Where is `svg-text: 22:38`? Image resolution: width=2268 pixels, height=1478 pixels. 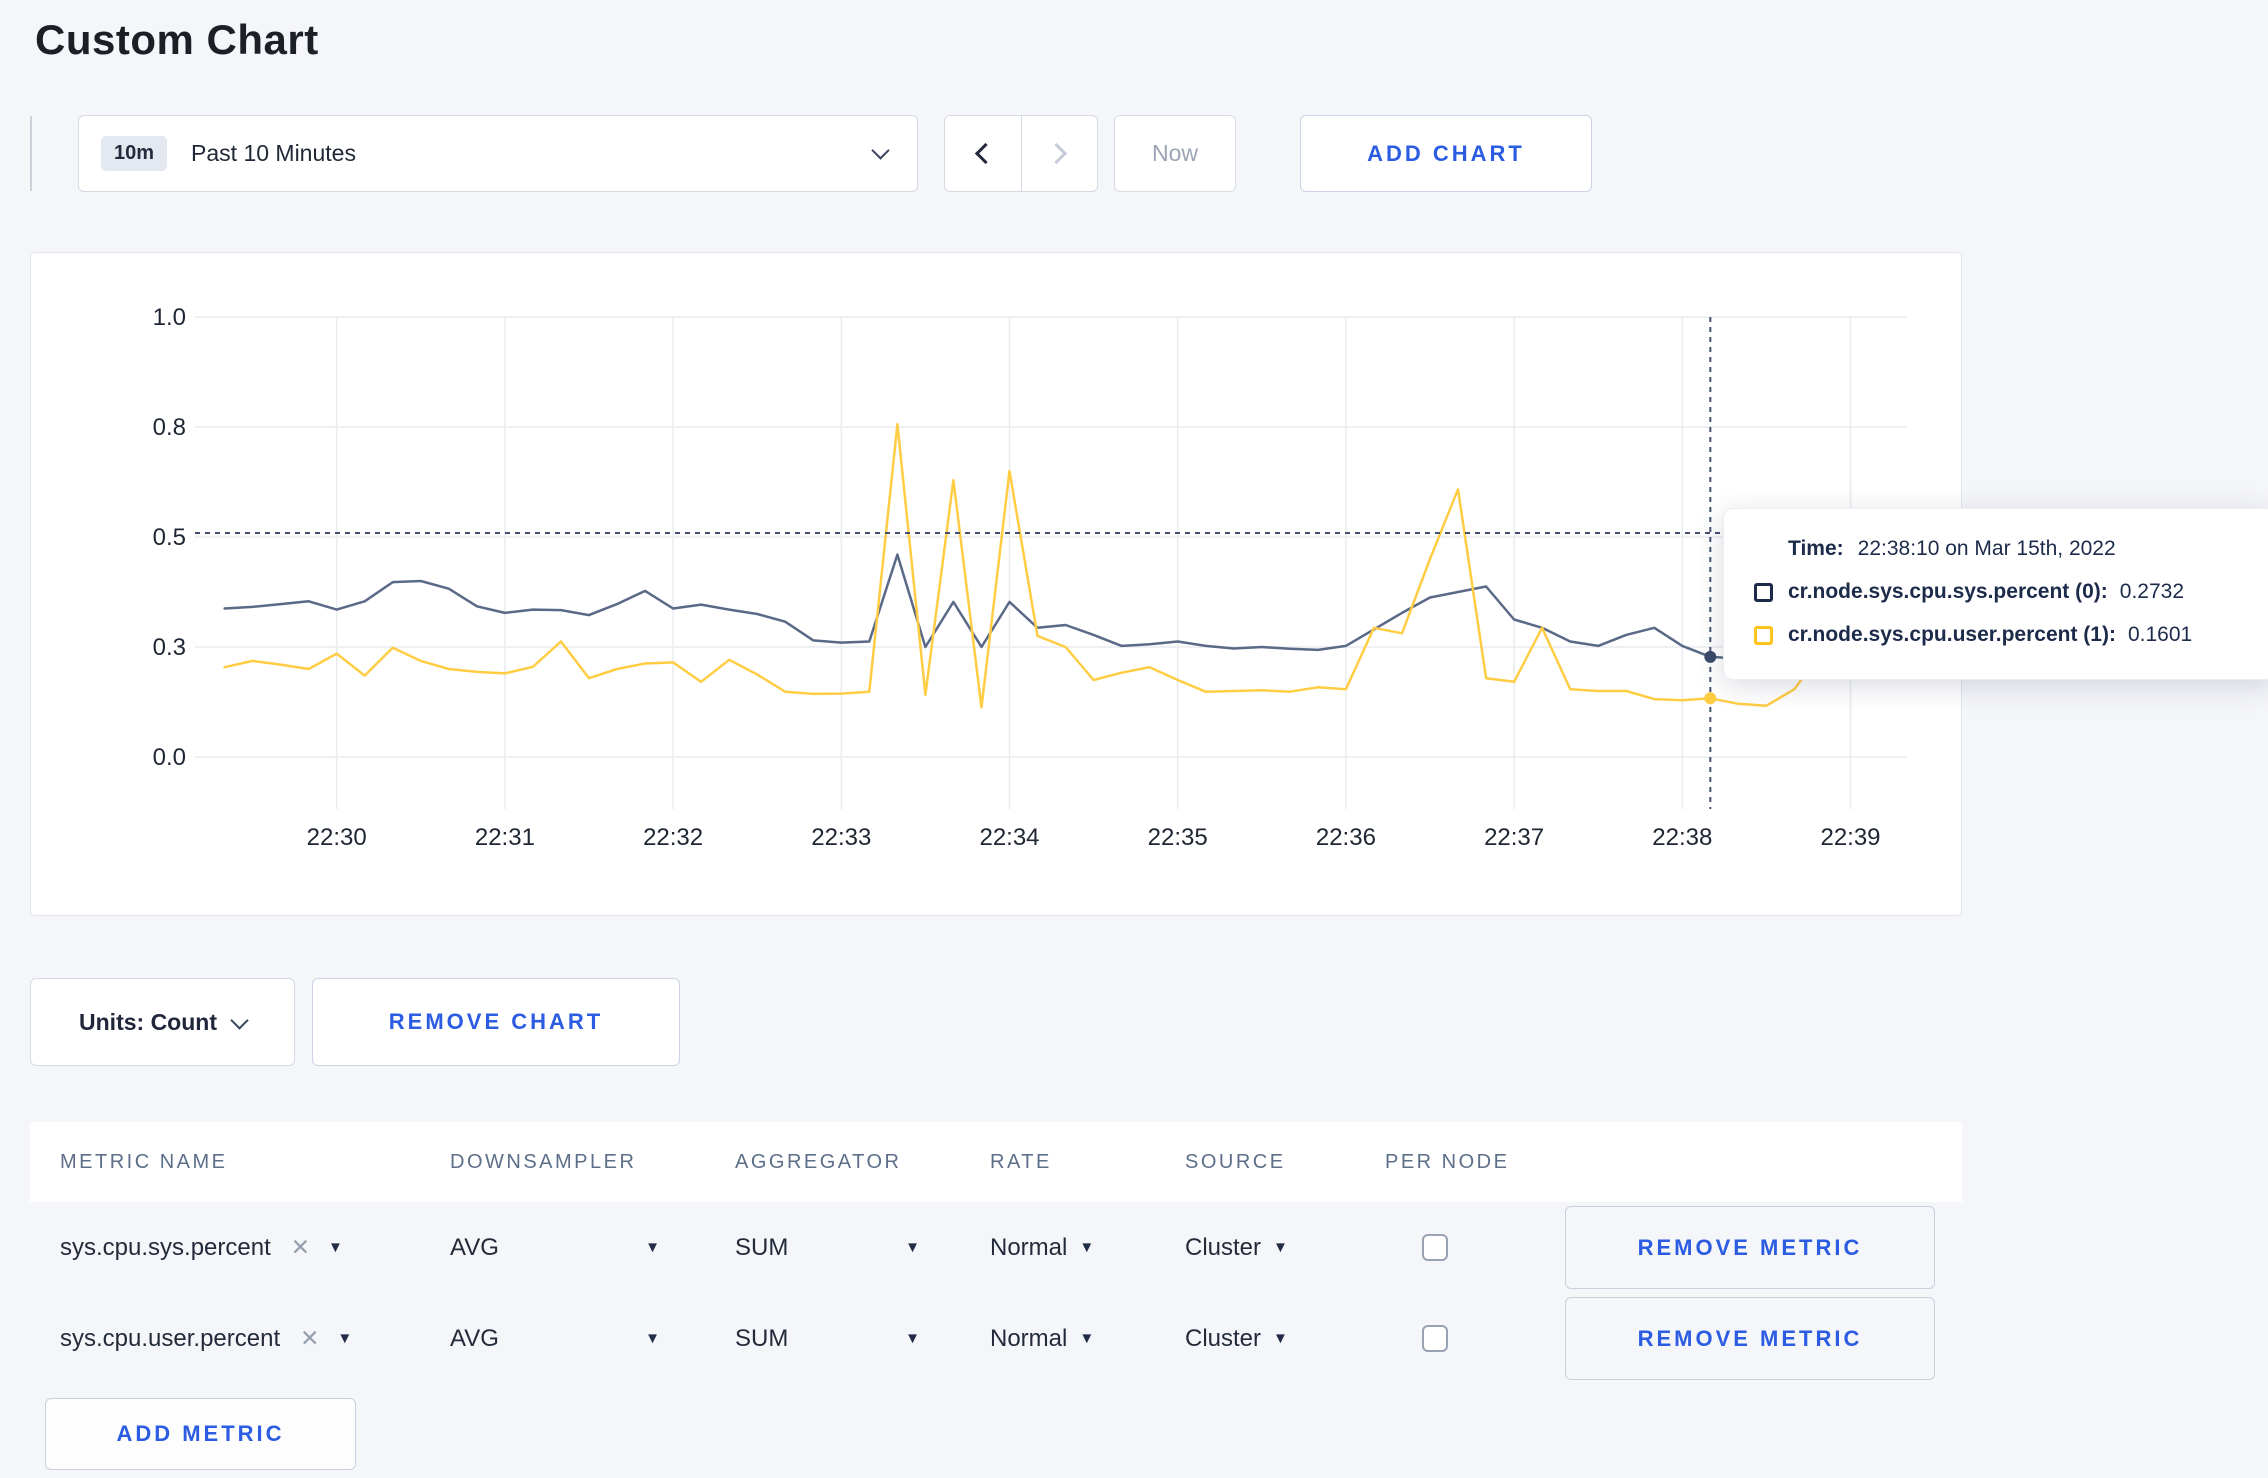 svg-text: 22:38 is located at coordinates (1682, 837).